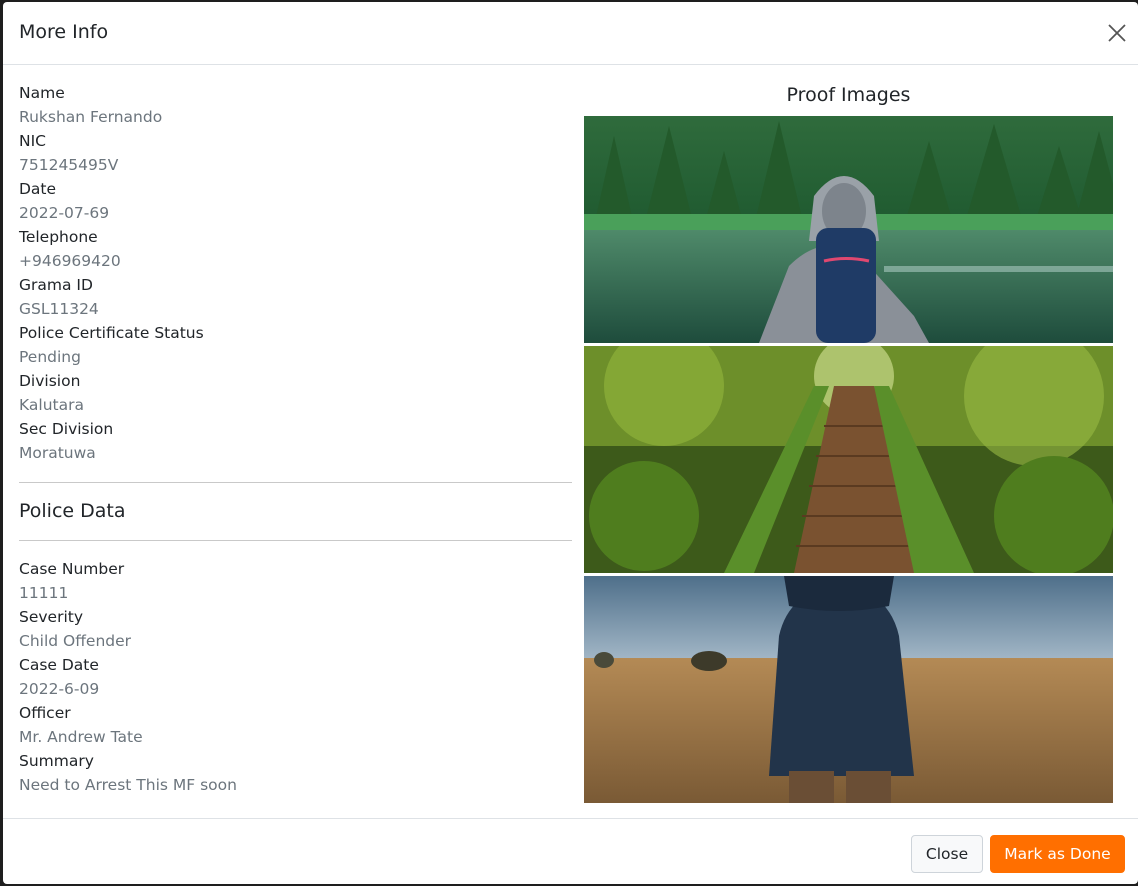 This screenshot has height=886, width=1138. I want to click on field-value-grama-id: GSL11324, so click(59, 309).